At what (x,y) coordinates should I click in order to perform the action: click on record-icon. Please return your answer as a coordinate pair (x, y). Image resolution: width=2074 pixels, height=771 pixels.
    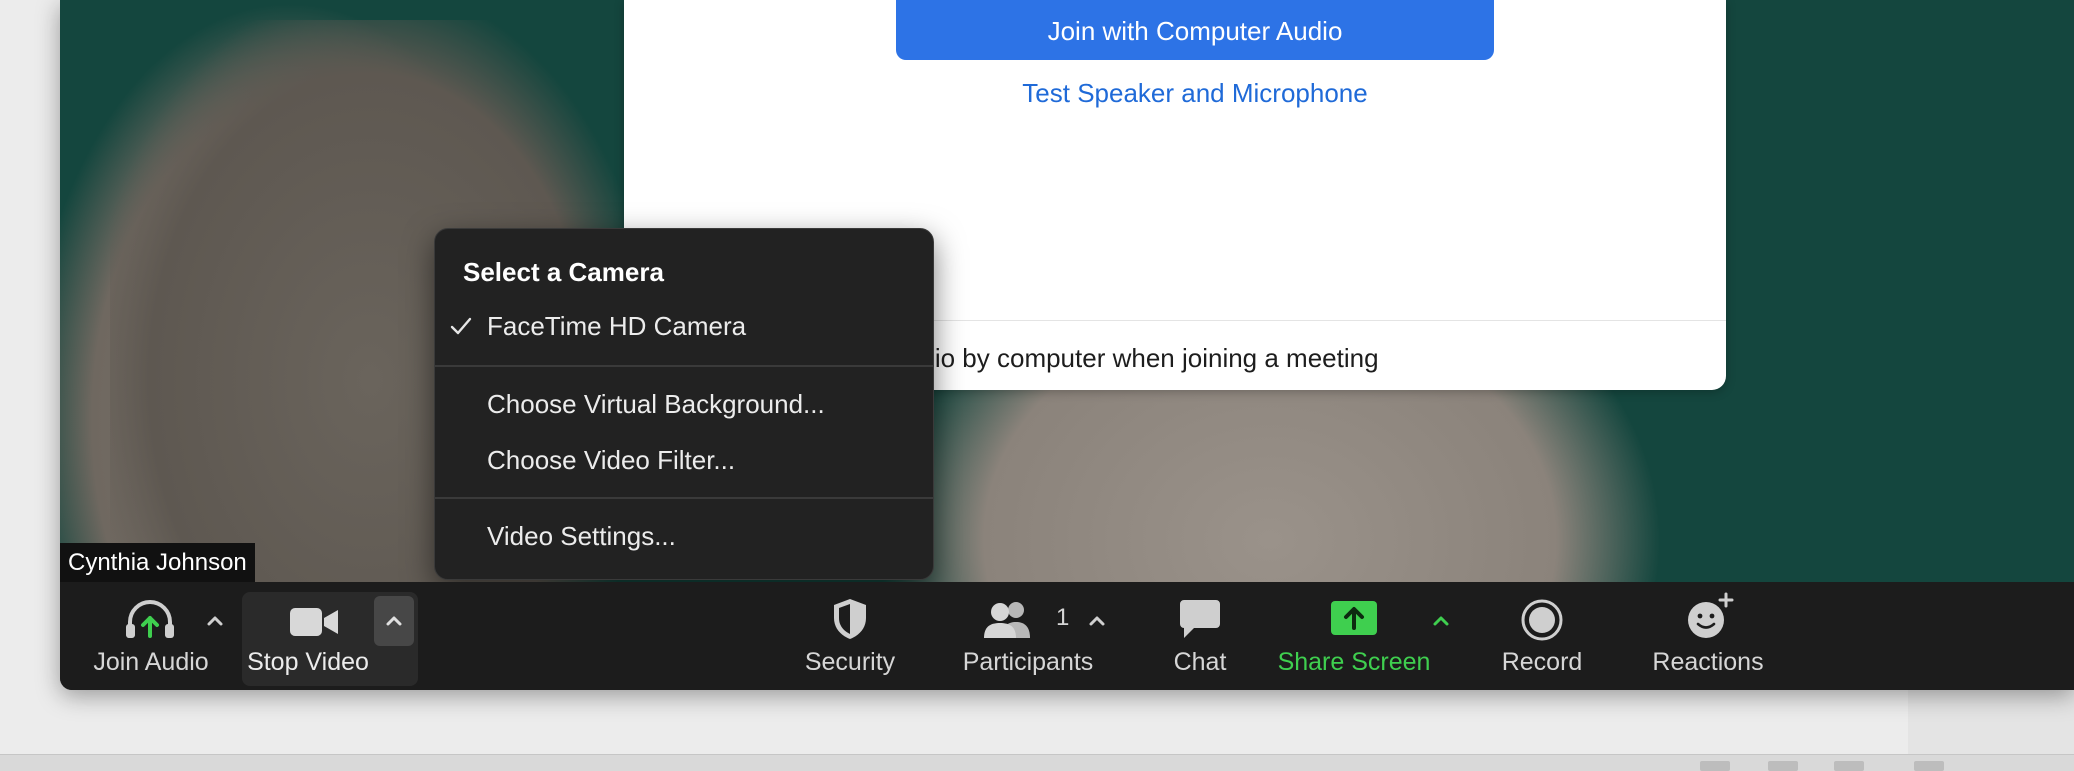
    Looking at the image, I should click on (1542, 620).